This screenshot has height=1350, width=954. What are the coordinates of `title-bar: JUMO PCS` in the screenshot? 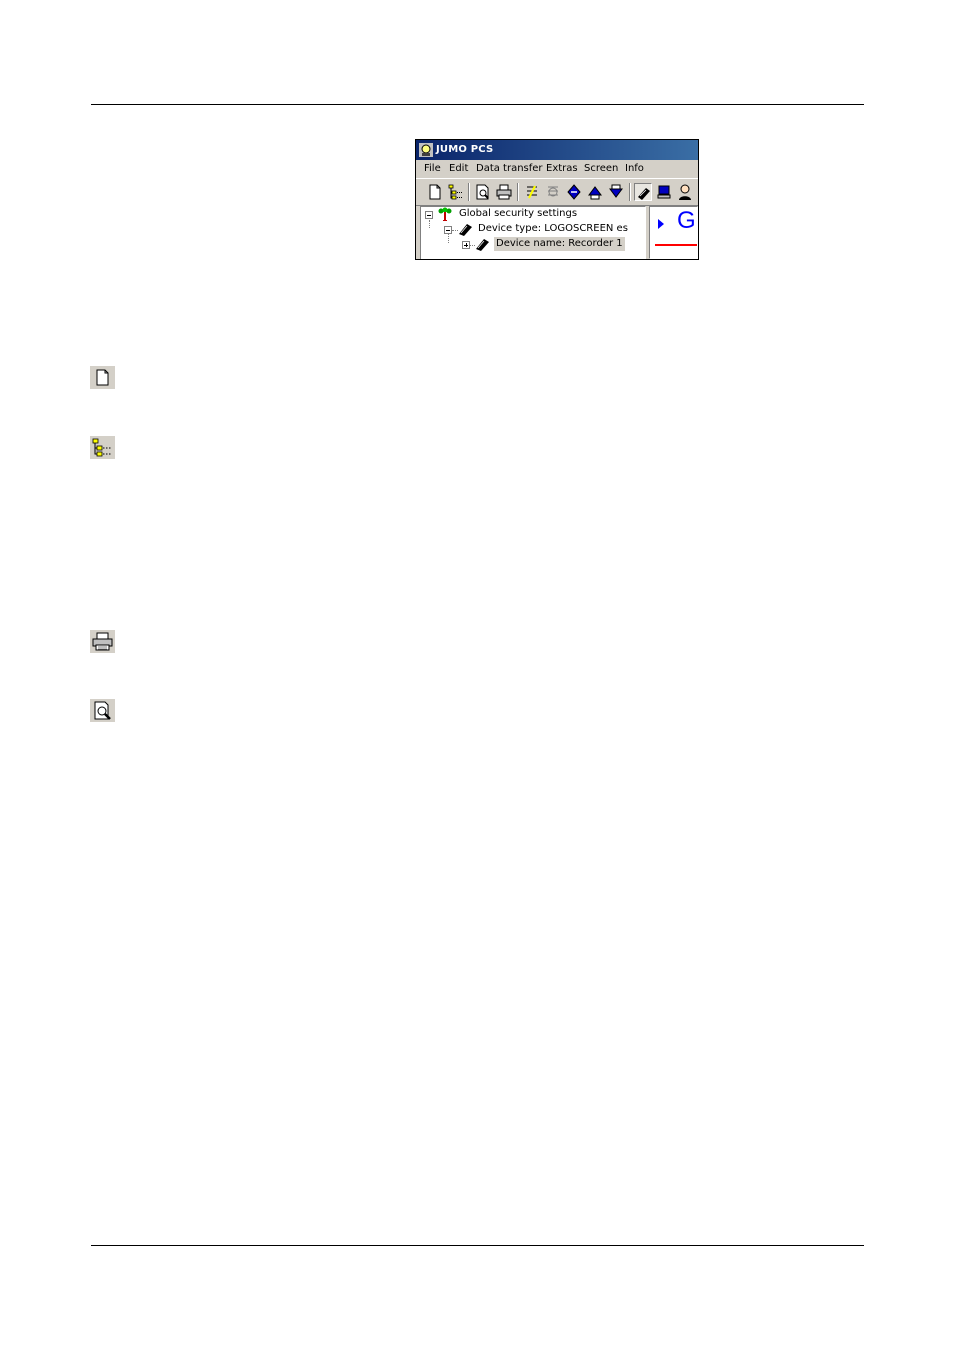 It's located at (557, 150).